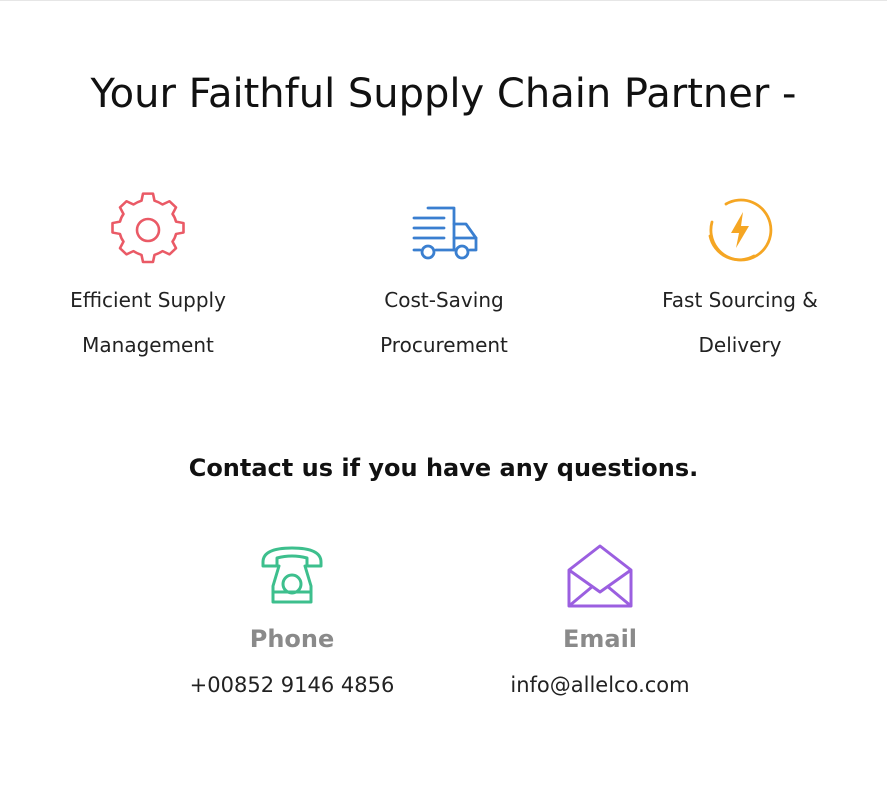 This screenshot has height=799, width=887. I want to click on lightning-icon, so click(740, 230).